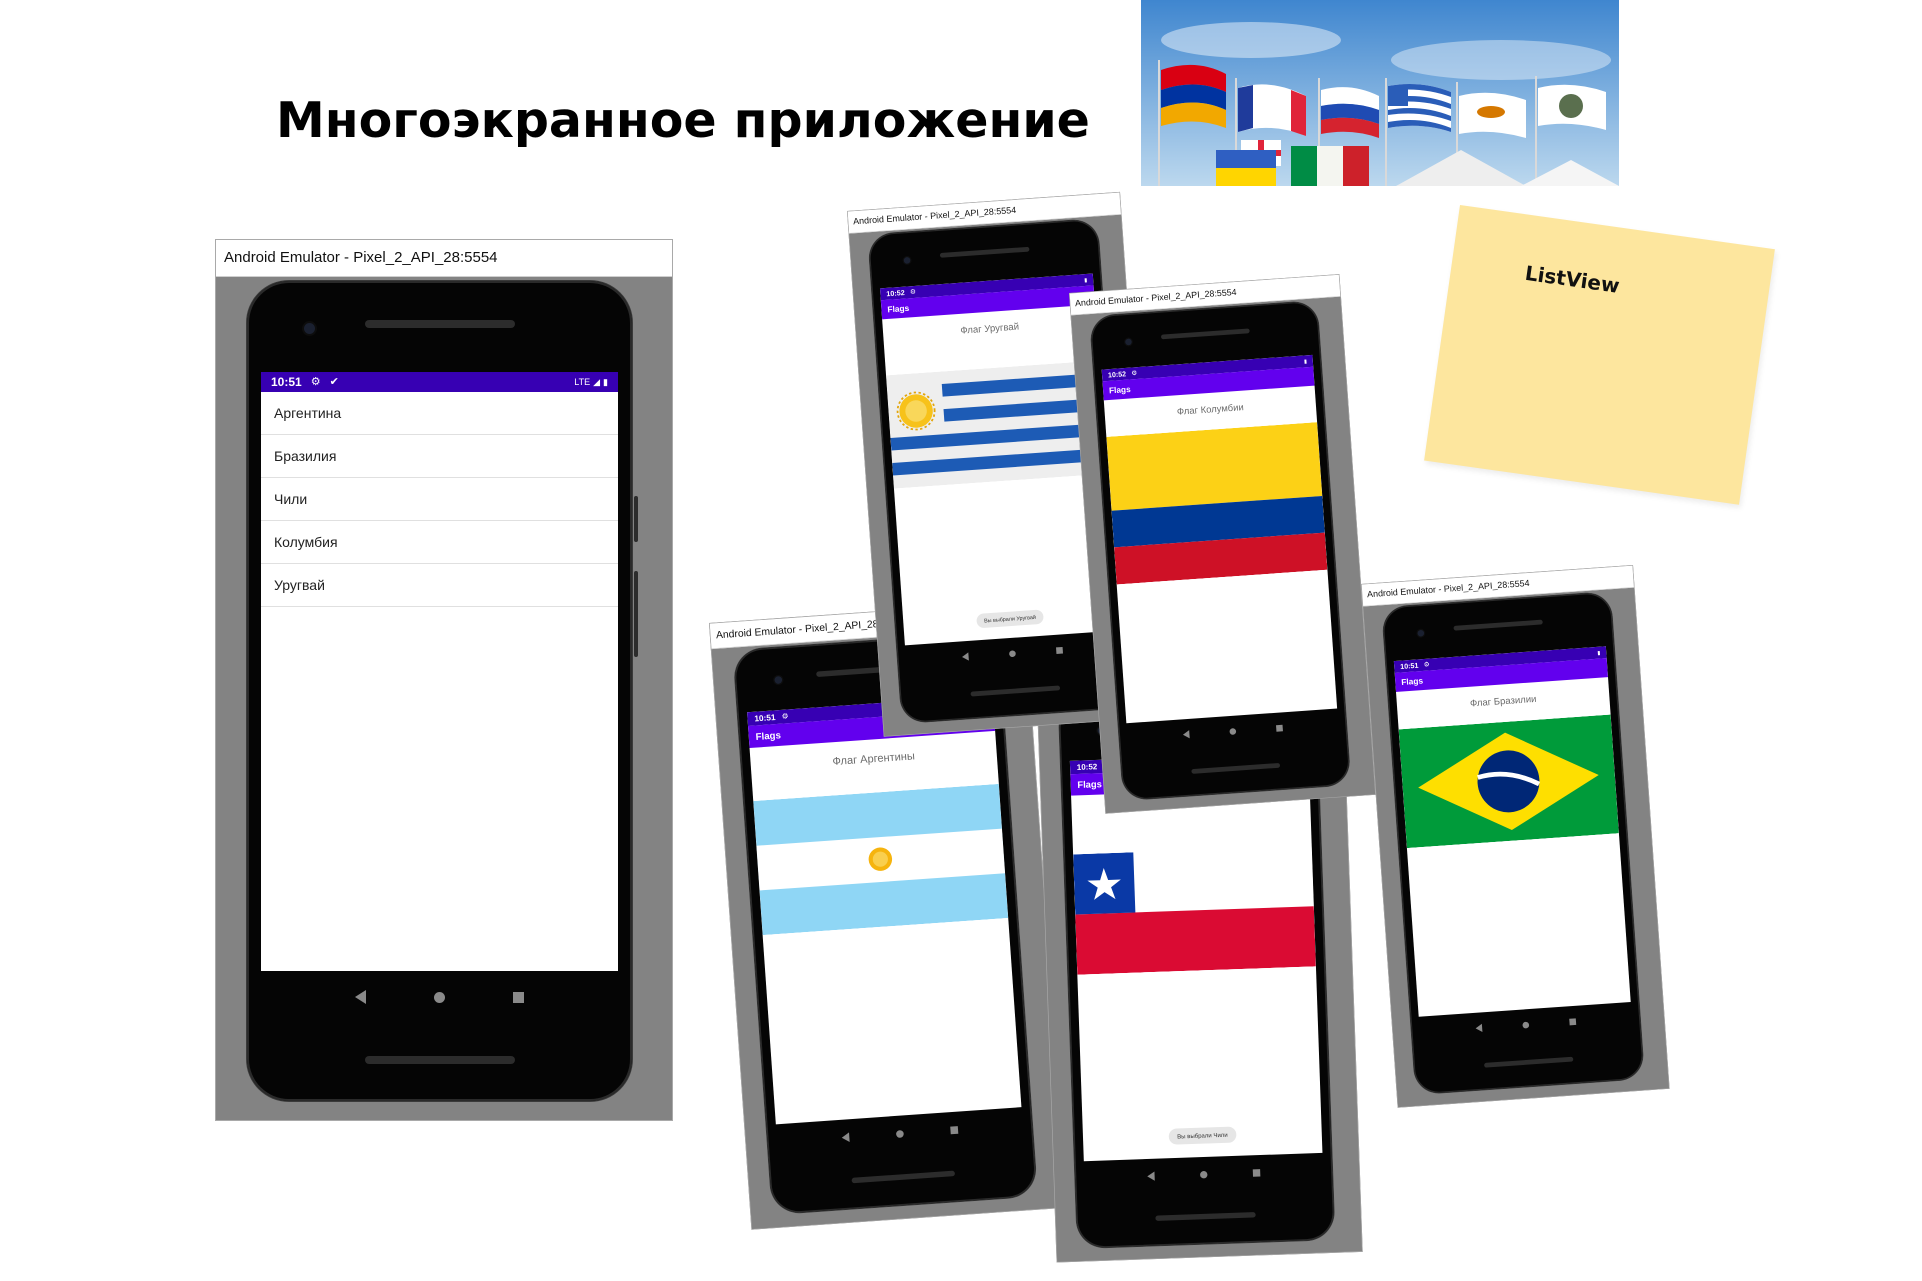  What do you see at coordinates (990, 329) in the screenshot?
I see `flag-title: Флаг Уругвай` at bounding box center [990, 329].